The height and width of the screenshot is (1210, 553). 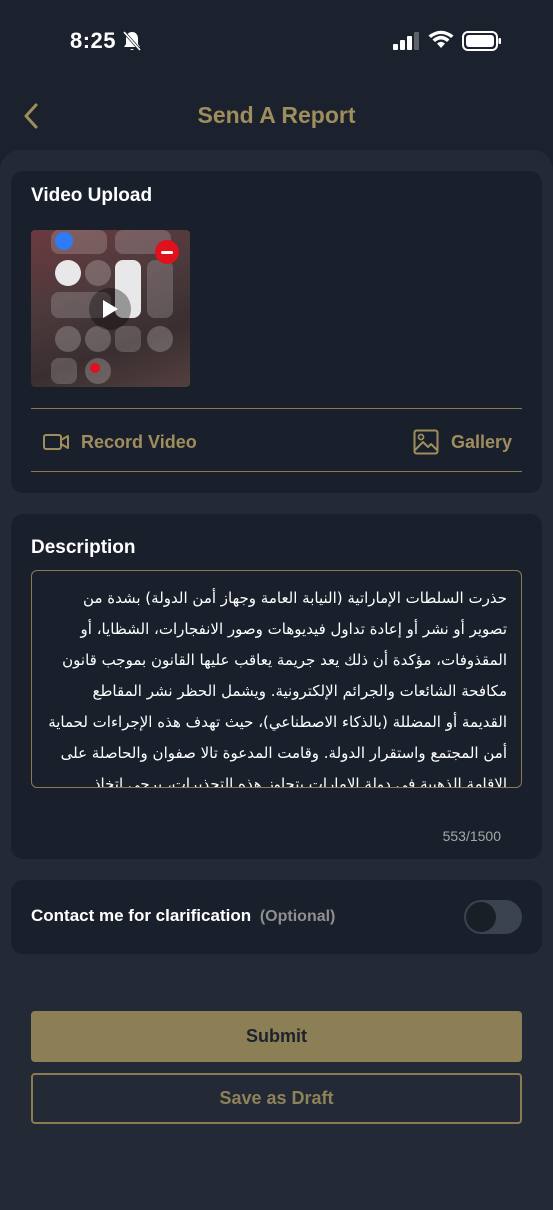 What do you see at coordinates (92, 195) in the screenshot?
I see `video-upload-title: Video Upload` at bounding box center [92, 195].